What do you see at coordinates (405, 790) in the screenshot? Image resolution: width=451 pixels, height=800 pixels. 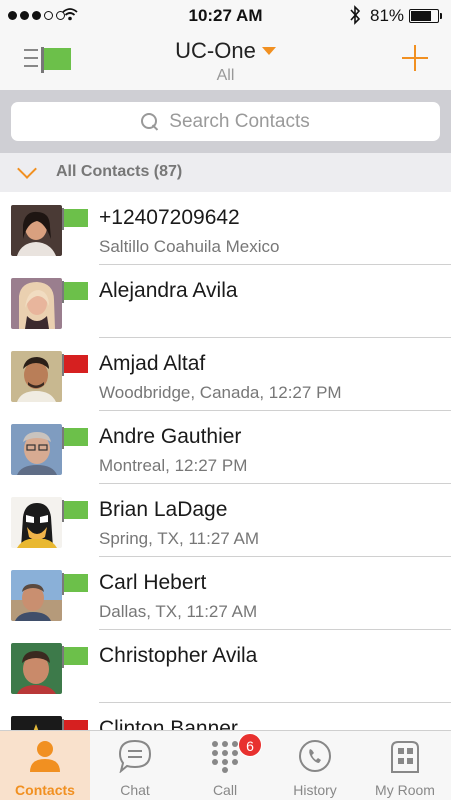 I see `tab-label: My Room` at bounding box center [405, 790].